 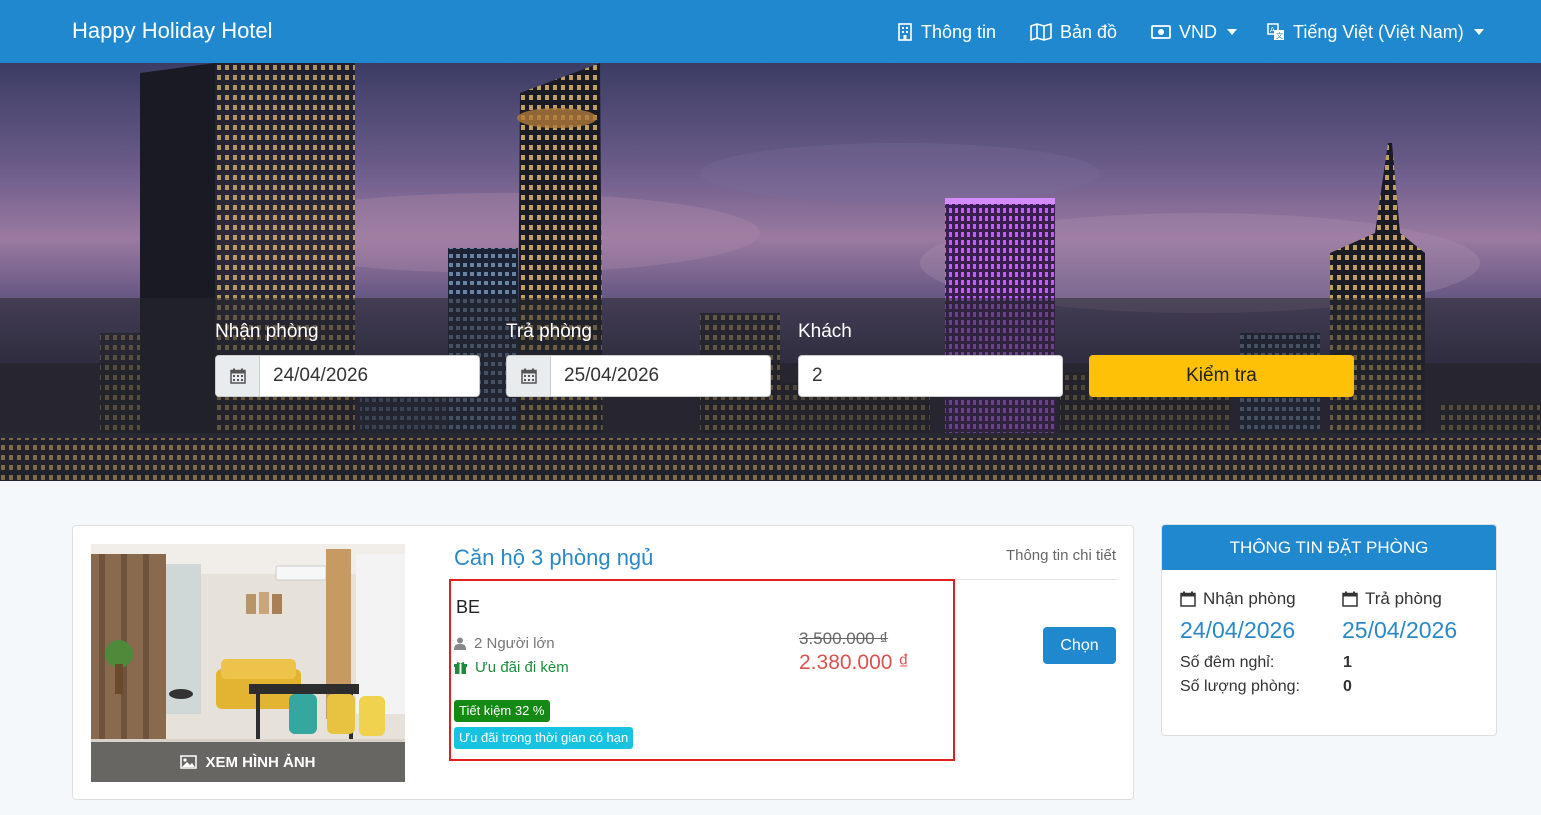 What do you see at coordinates (1279, 35) in the screenshot?
I see `svg-text: 文` at bounding box center [1279, 35].